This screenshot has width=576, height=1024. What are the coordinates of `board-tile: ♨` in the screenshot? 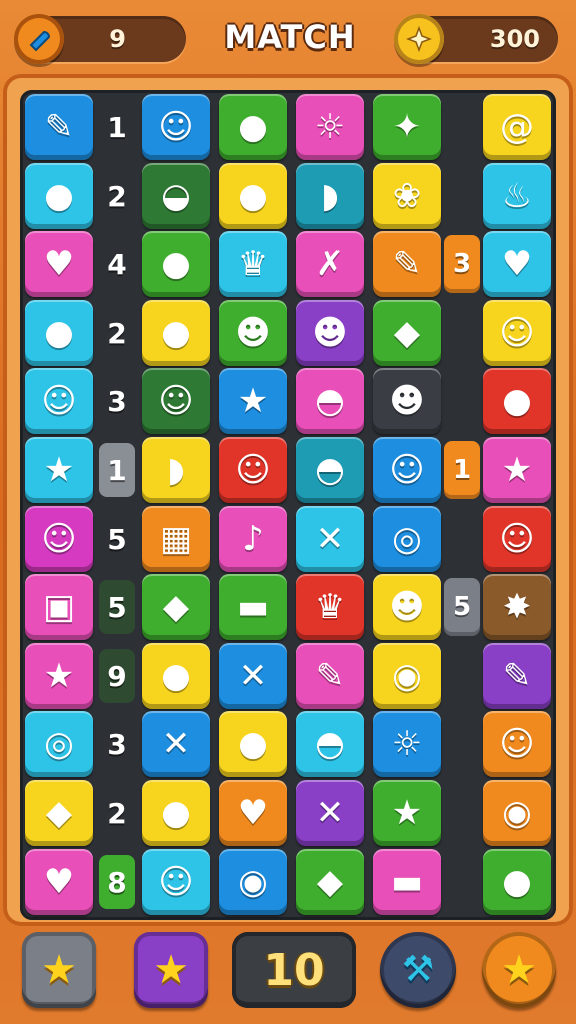 It's located at (517, 196).